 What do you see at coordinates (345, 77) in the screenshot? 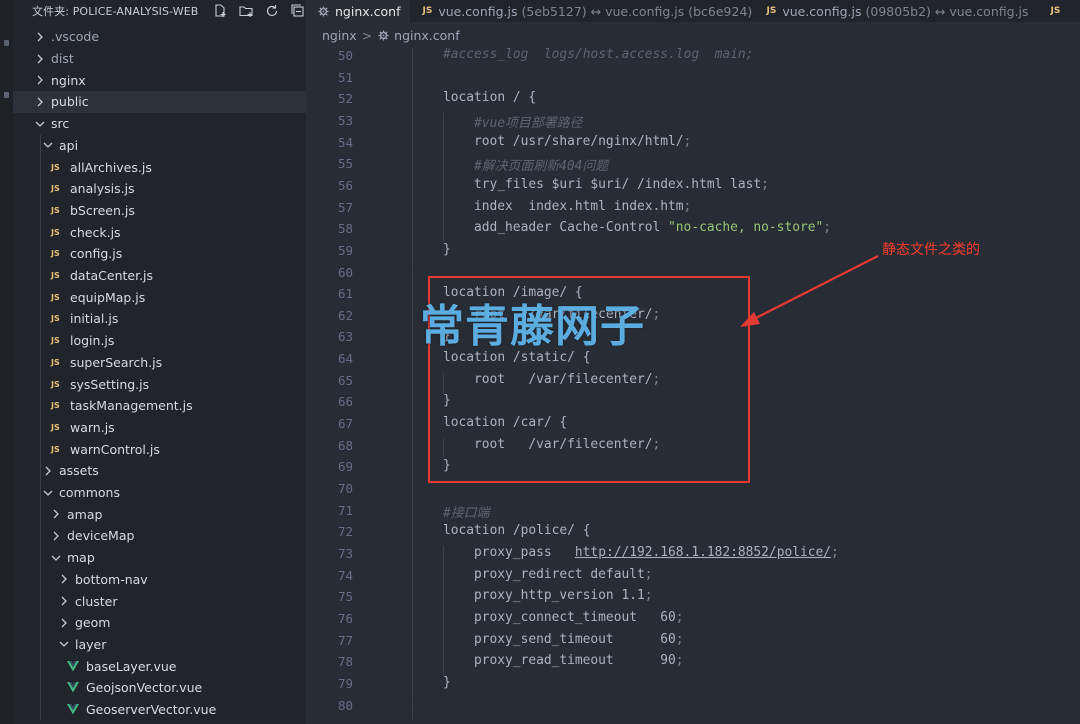
I see `line-number: 51` at bounding box center [345, 77].